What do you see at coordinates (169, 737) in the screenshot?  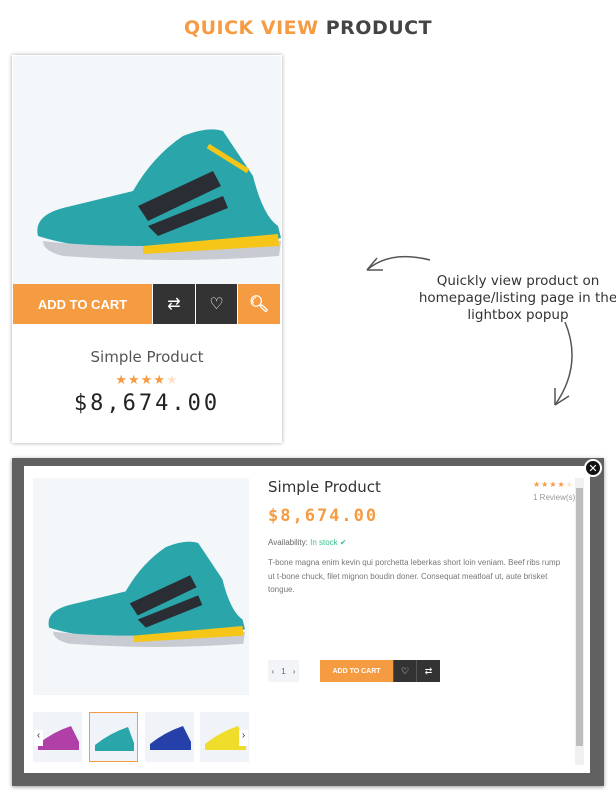 I see `thumbnail` at bounding box center [169, 737].